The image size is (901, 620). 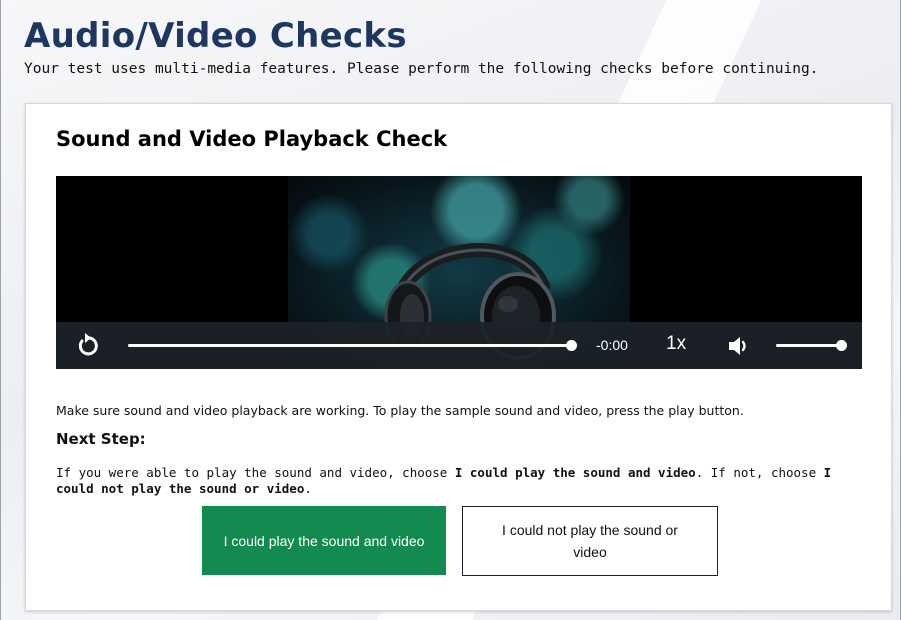 I want to click on next-step-text-part2: . If not, choose, so click(x=759, y=472).